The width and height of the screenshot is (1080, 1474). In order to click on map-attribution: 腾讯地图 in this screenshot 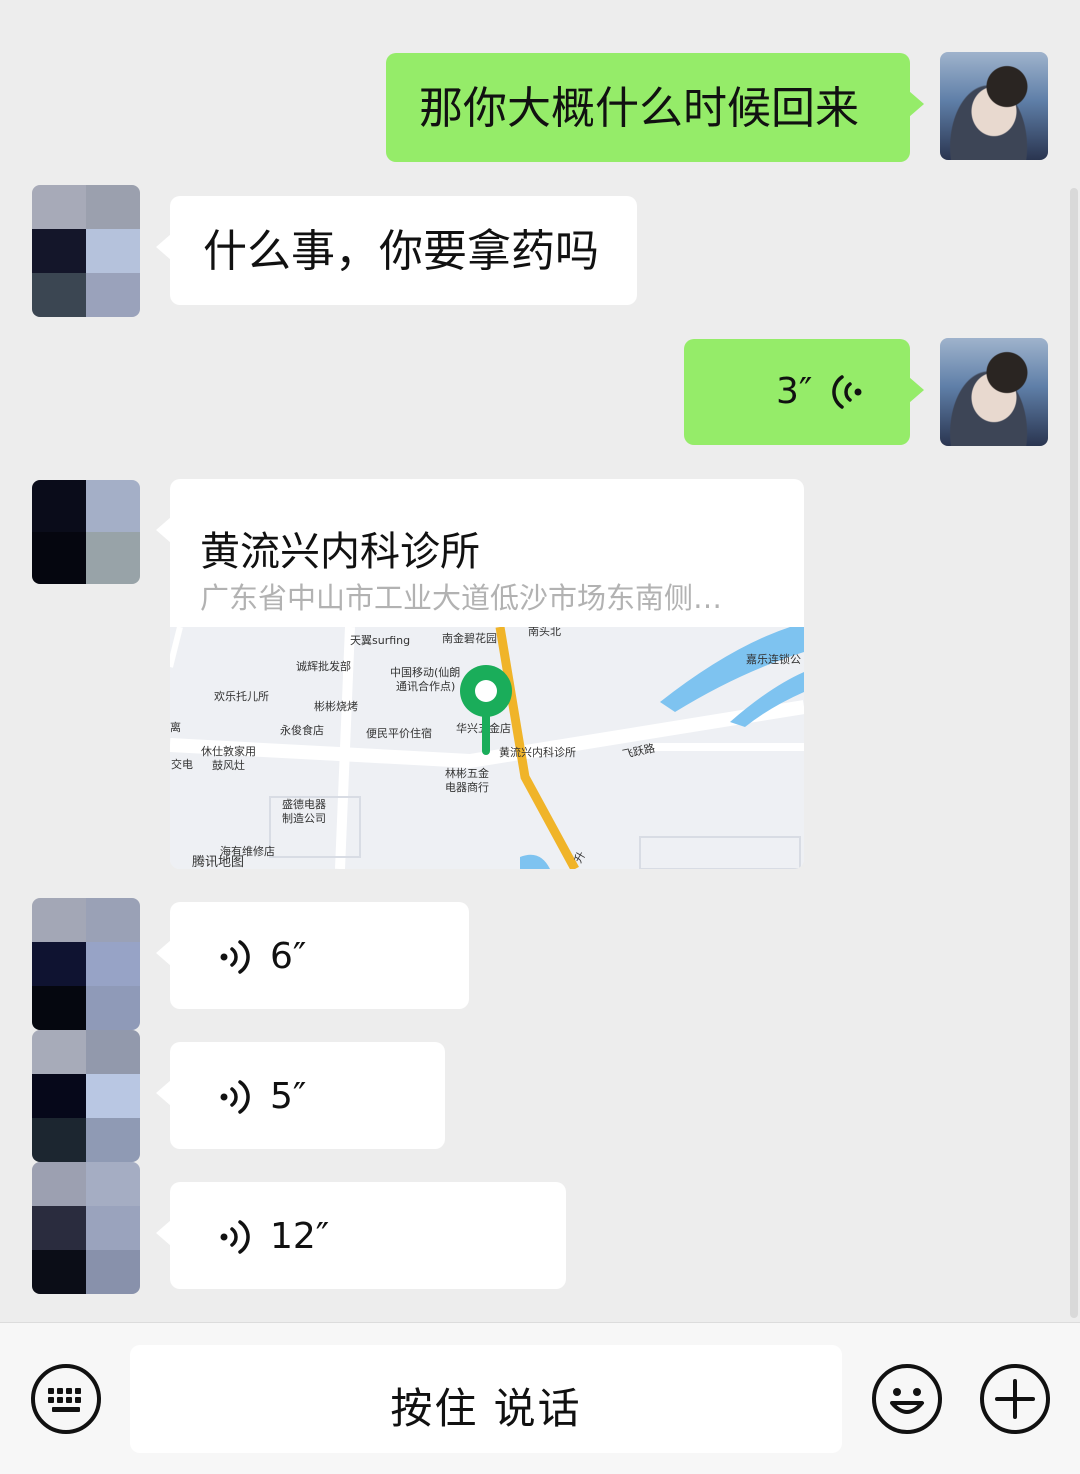, I will do `click(218, 862)`.